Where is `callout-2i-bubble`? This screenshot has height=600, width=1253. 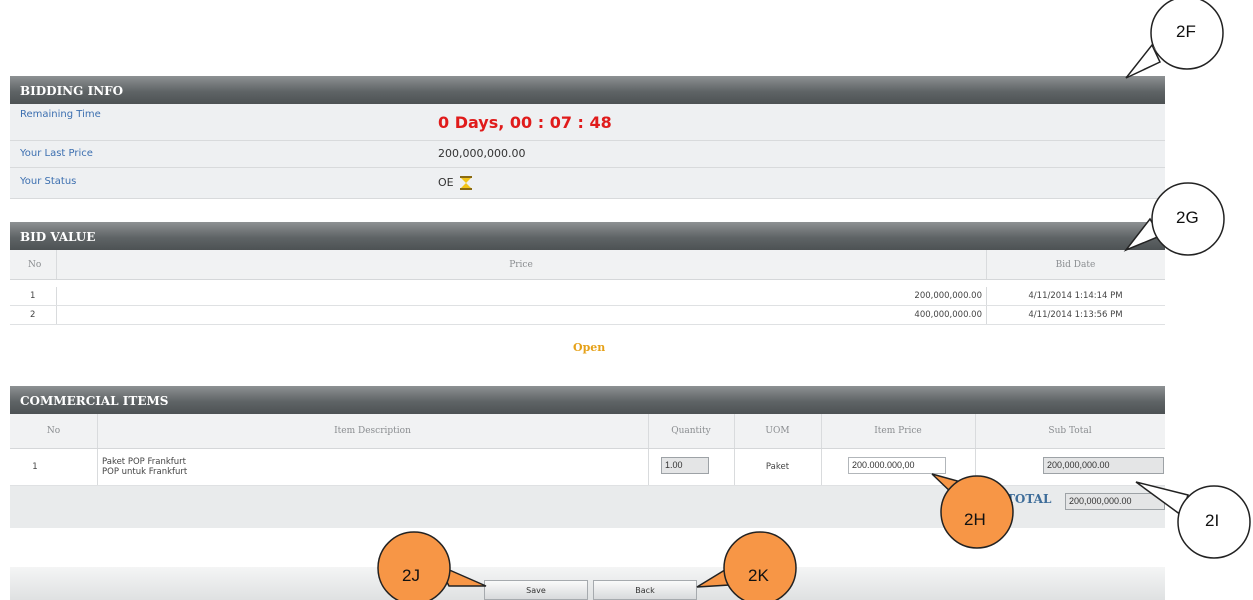 callout-2i-bubble is located at coordinates (1193, 520).